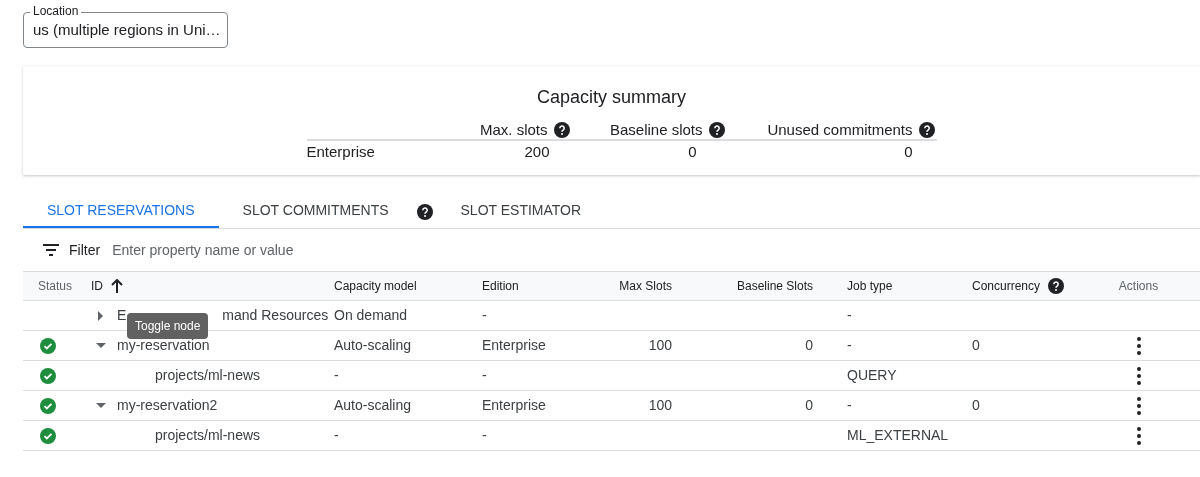 Image resolution: width=1200 pixels, height=477 pixels. Describe the element at coordinates (122, 315) in the screenshot. I see `row-id: E` at that location.